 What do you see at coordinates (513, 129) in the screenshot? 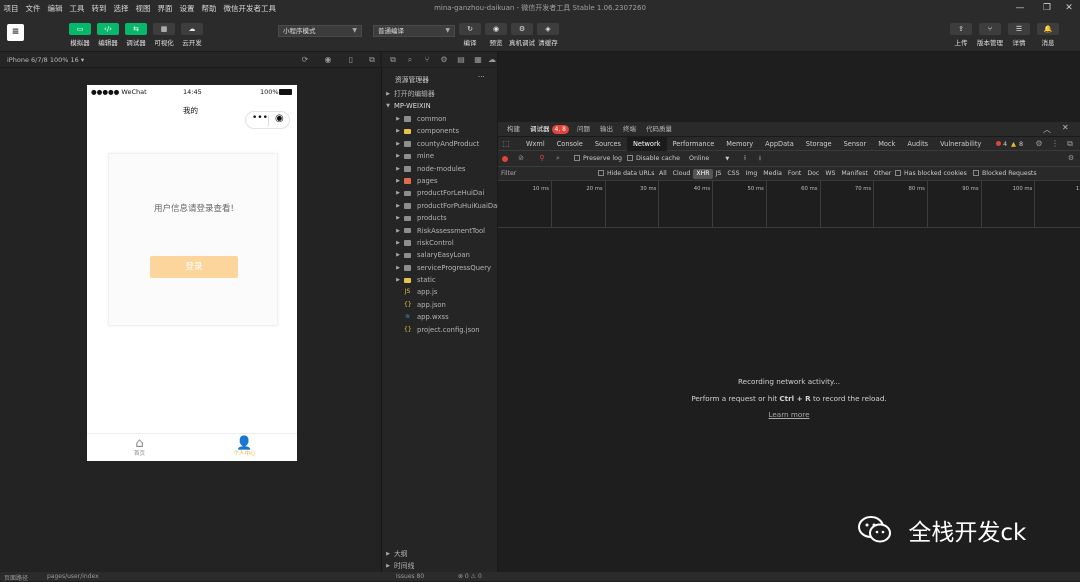
I see `debugger-top-tab: 构建` at bounding box center [513, 129].